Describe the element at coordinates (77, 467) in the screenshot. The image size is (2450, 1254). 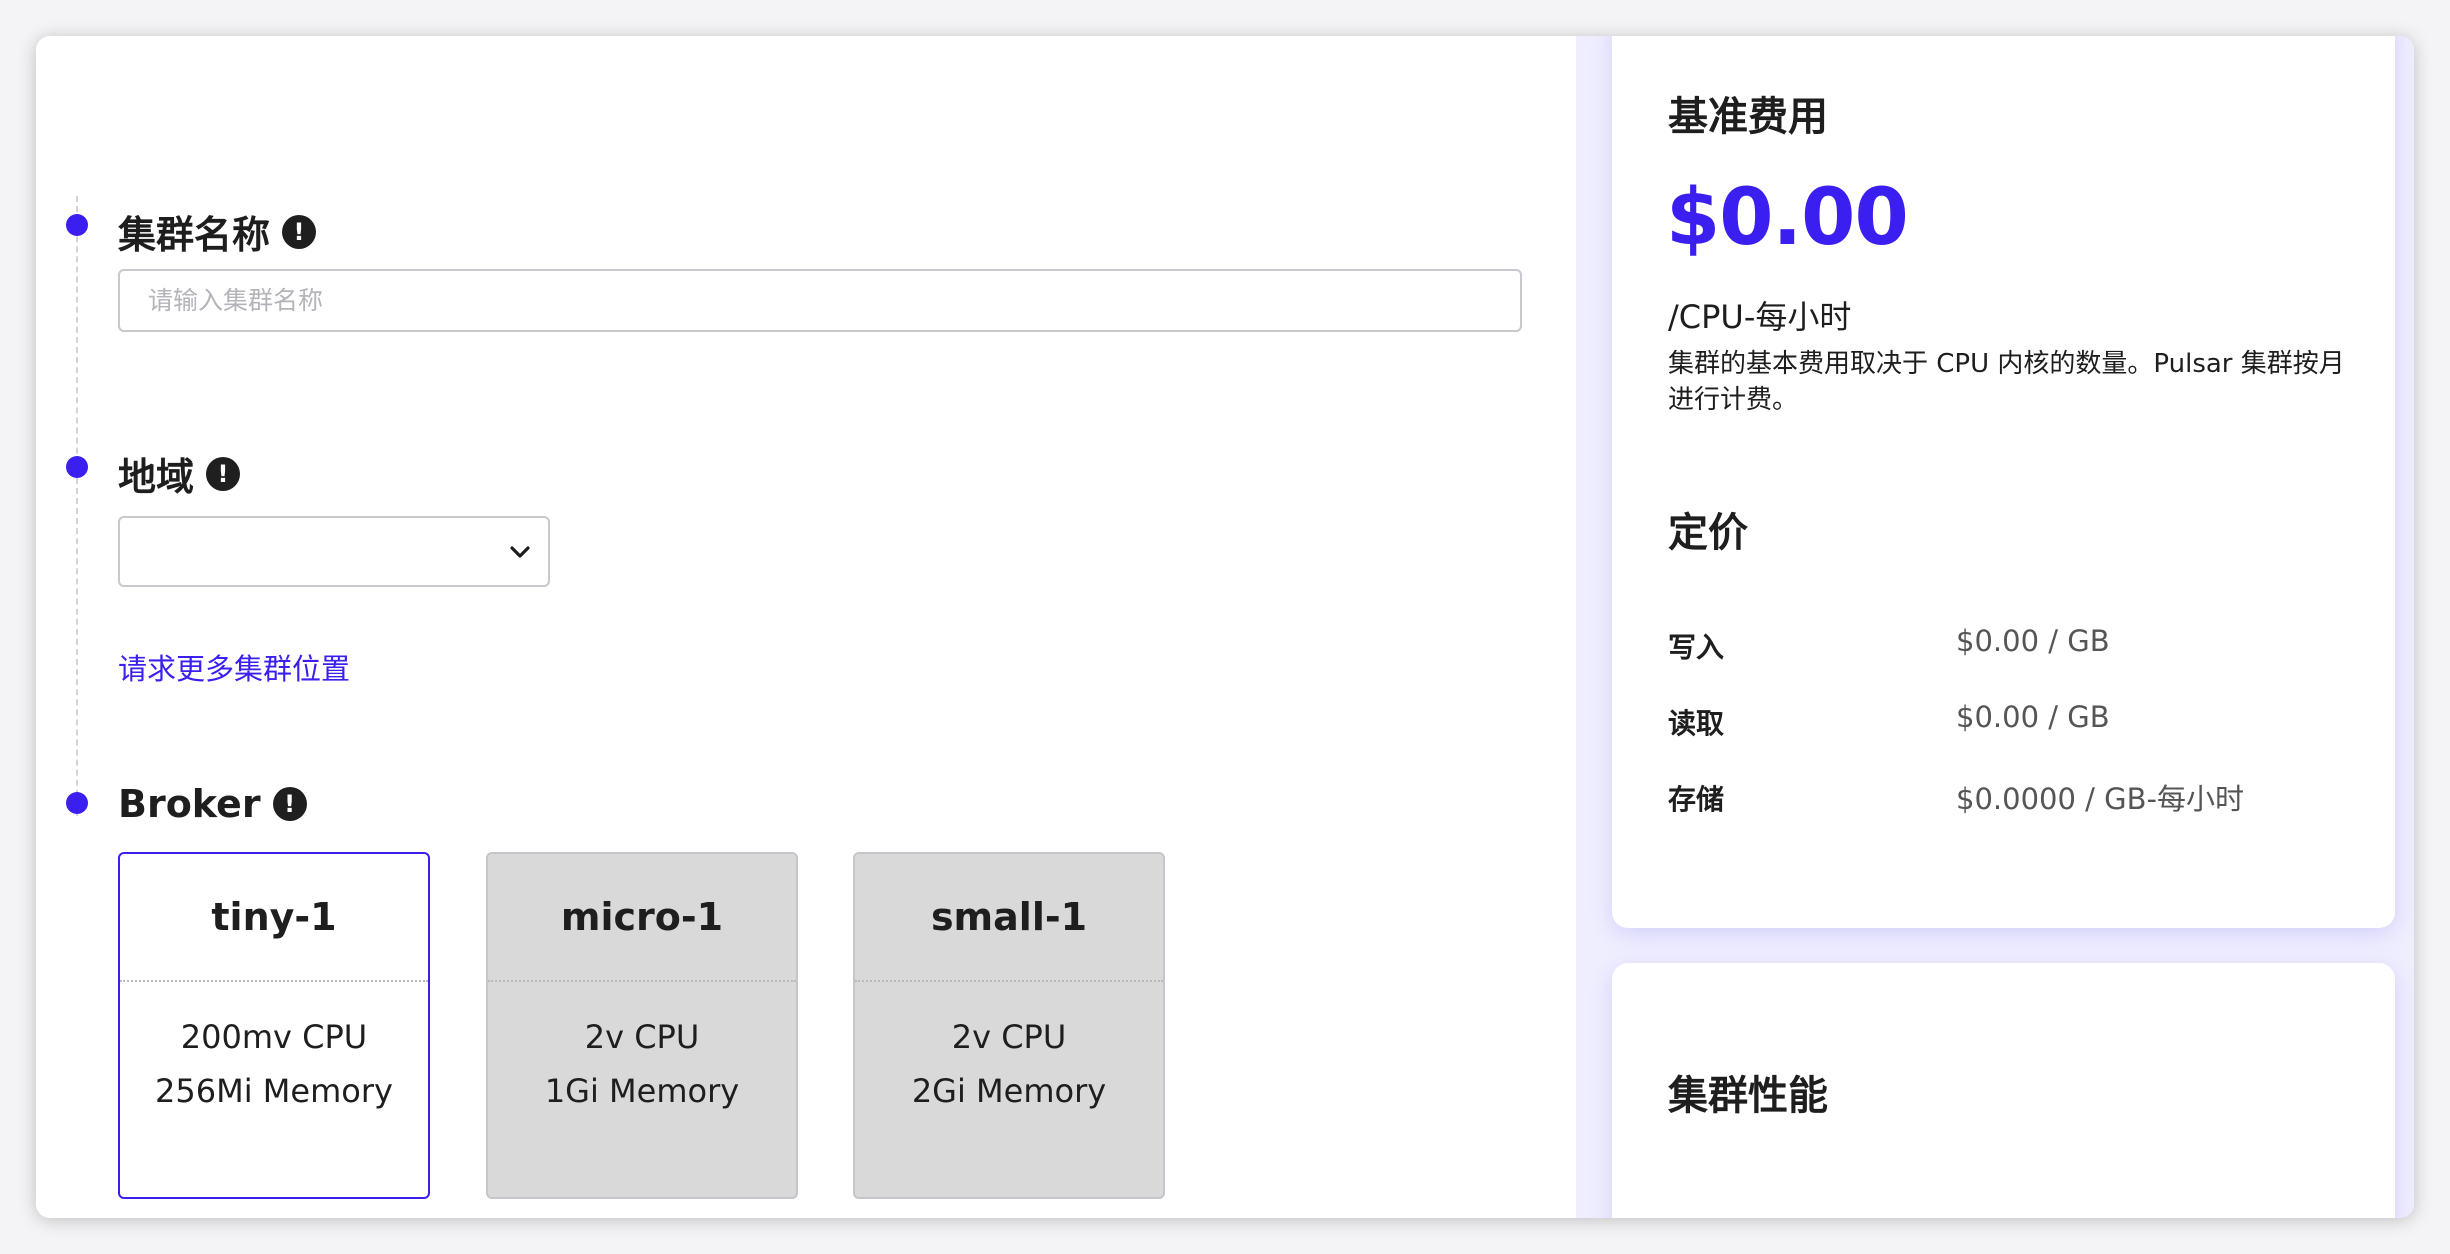
I see `step-dot-region` at that location.